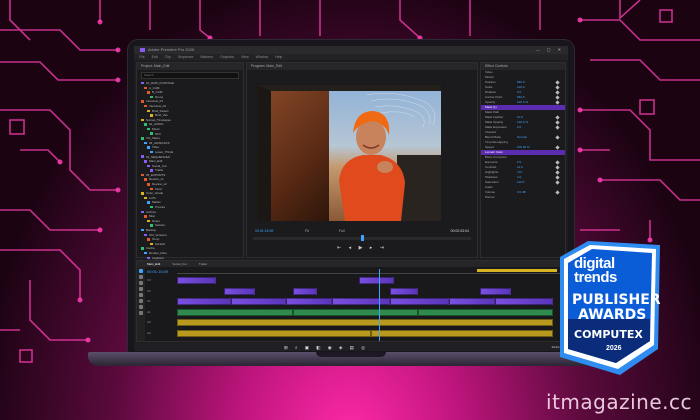  I want to click on track-header: V1, so click(161, 301).